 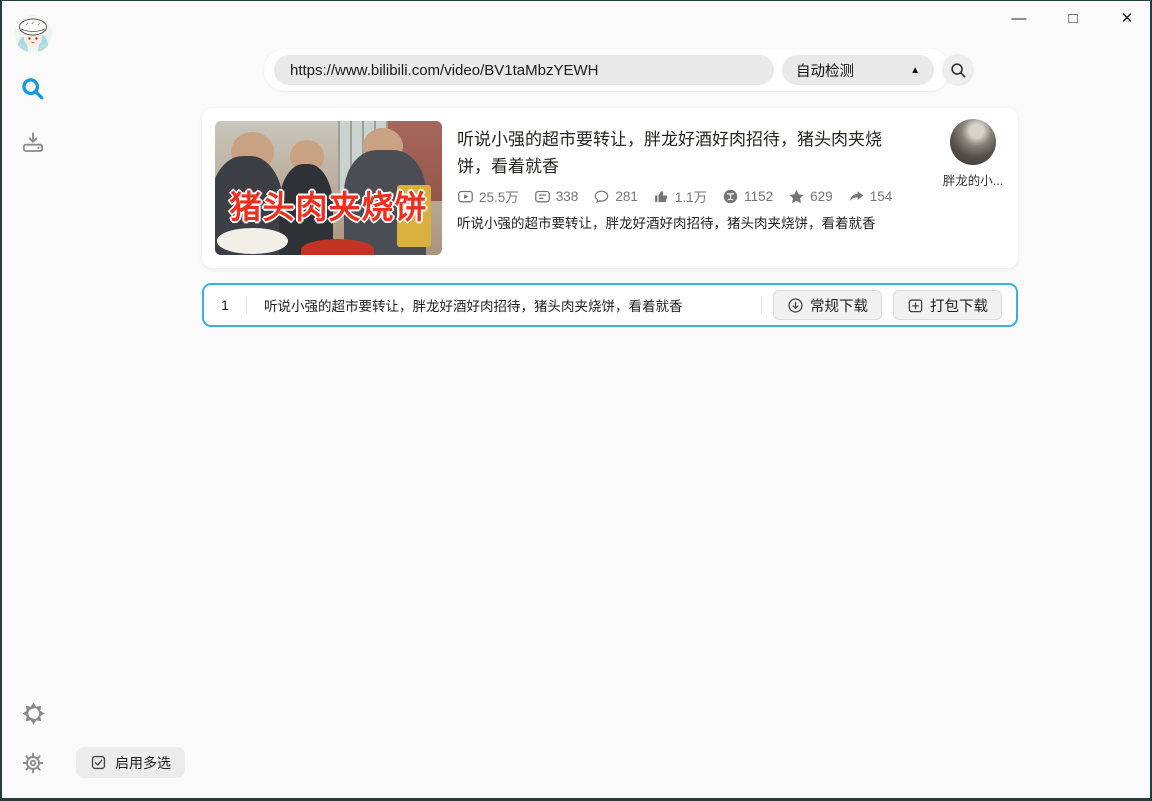 What do you see at coordinates (915, 70) in the screenshot?
I see `caret-up-icon: ▲` at bounding box center [915, 70].